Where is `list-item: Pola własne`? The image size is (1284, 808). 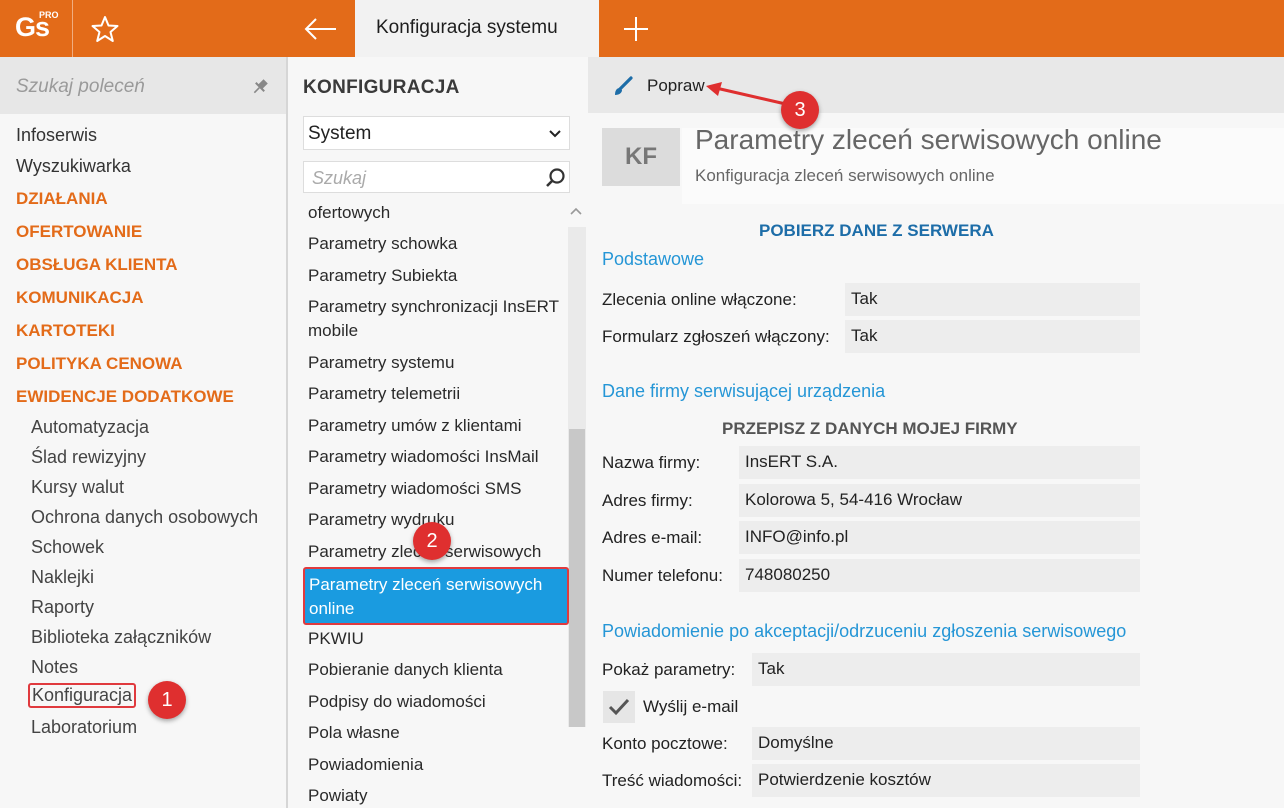 list-item: Pola własne is located at coordinates (354, 733).